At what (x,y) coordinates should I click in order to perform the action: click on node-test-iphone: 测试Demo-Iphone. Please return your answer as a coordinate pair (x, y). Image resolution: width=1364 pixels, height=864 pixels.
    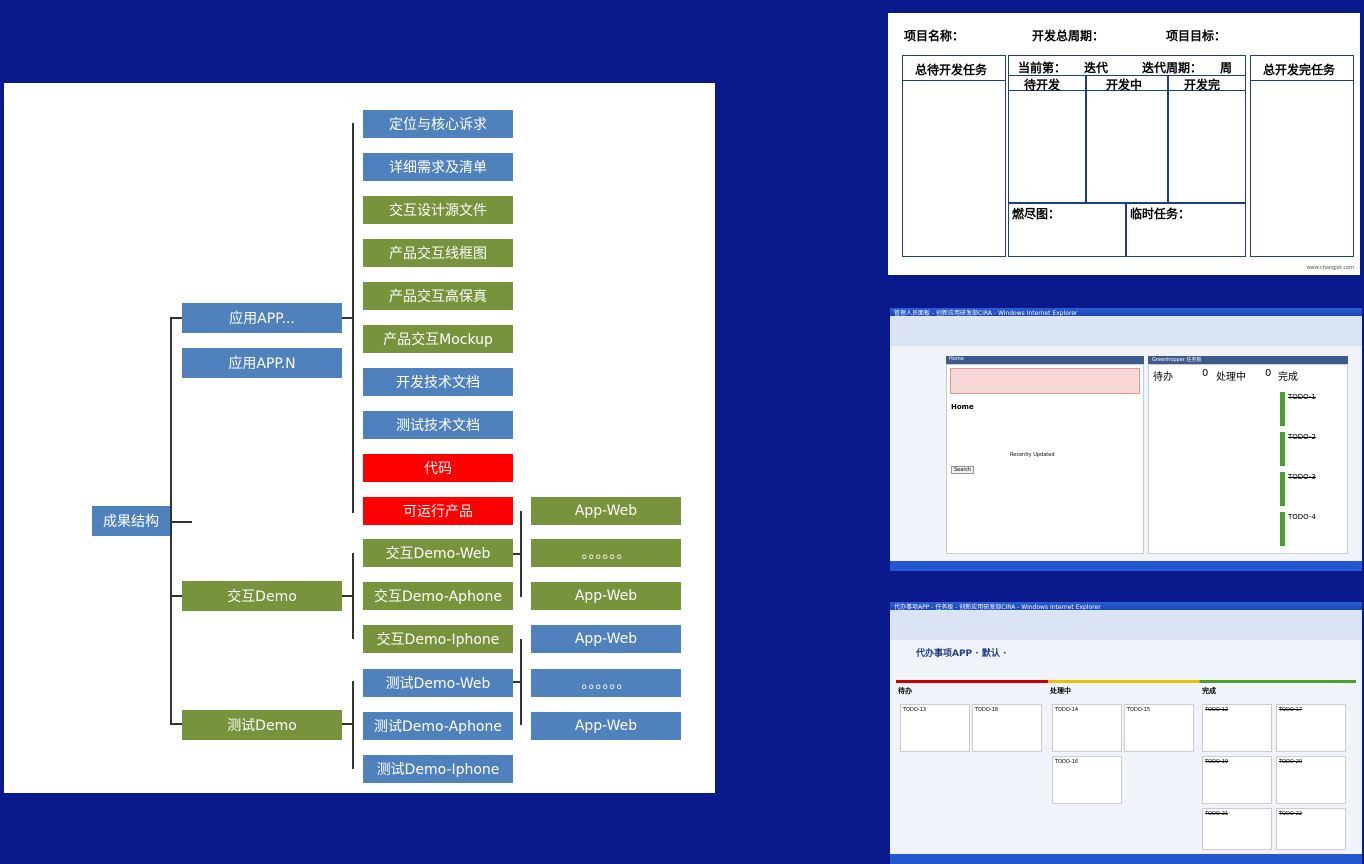
    Looking at the image, I should click on (438, 769).